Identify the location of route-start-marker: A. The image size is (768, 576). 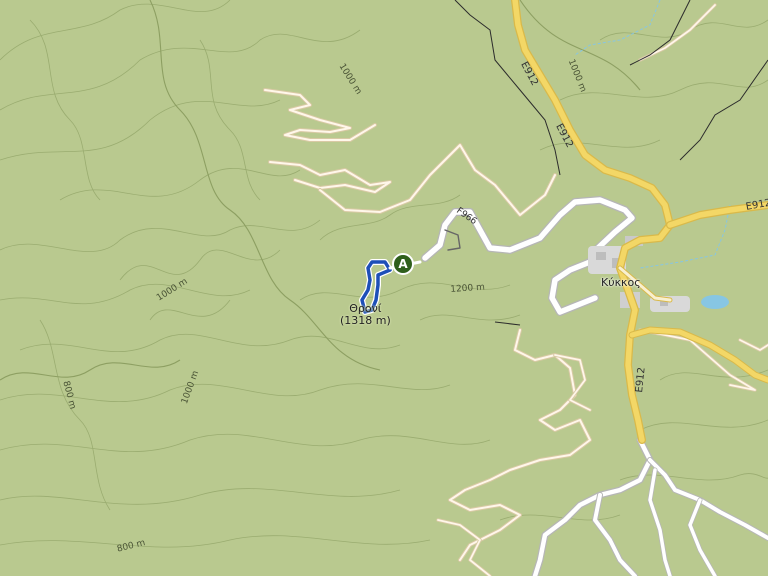
(403, 264).